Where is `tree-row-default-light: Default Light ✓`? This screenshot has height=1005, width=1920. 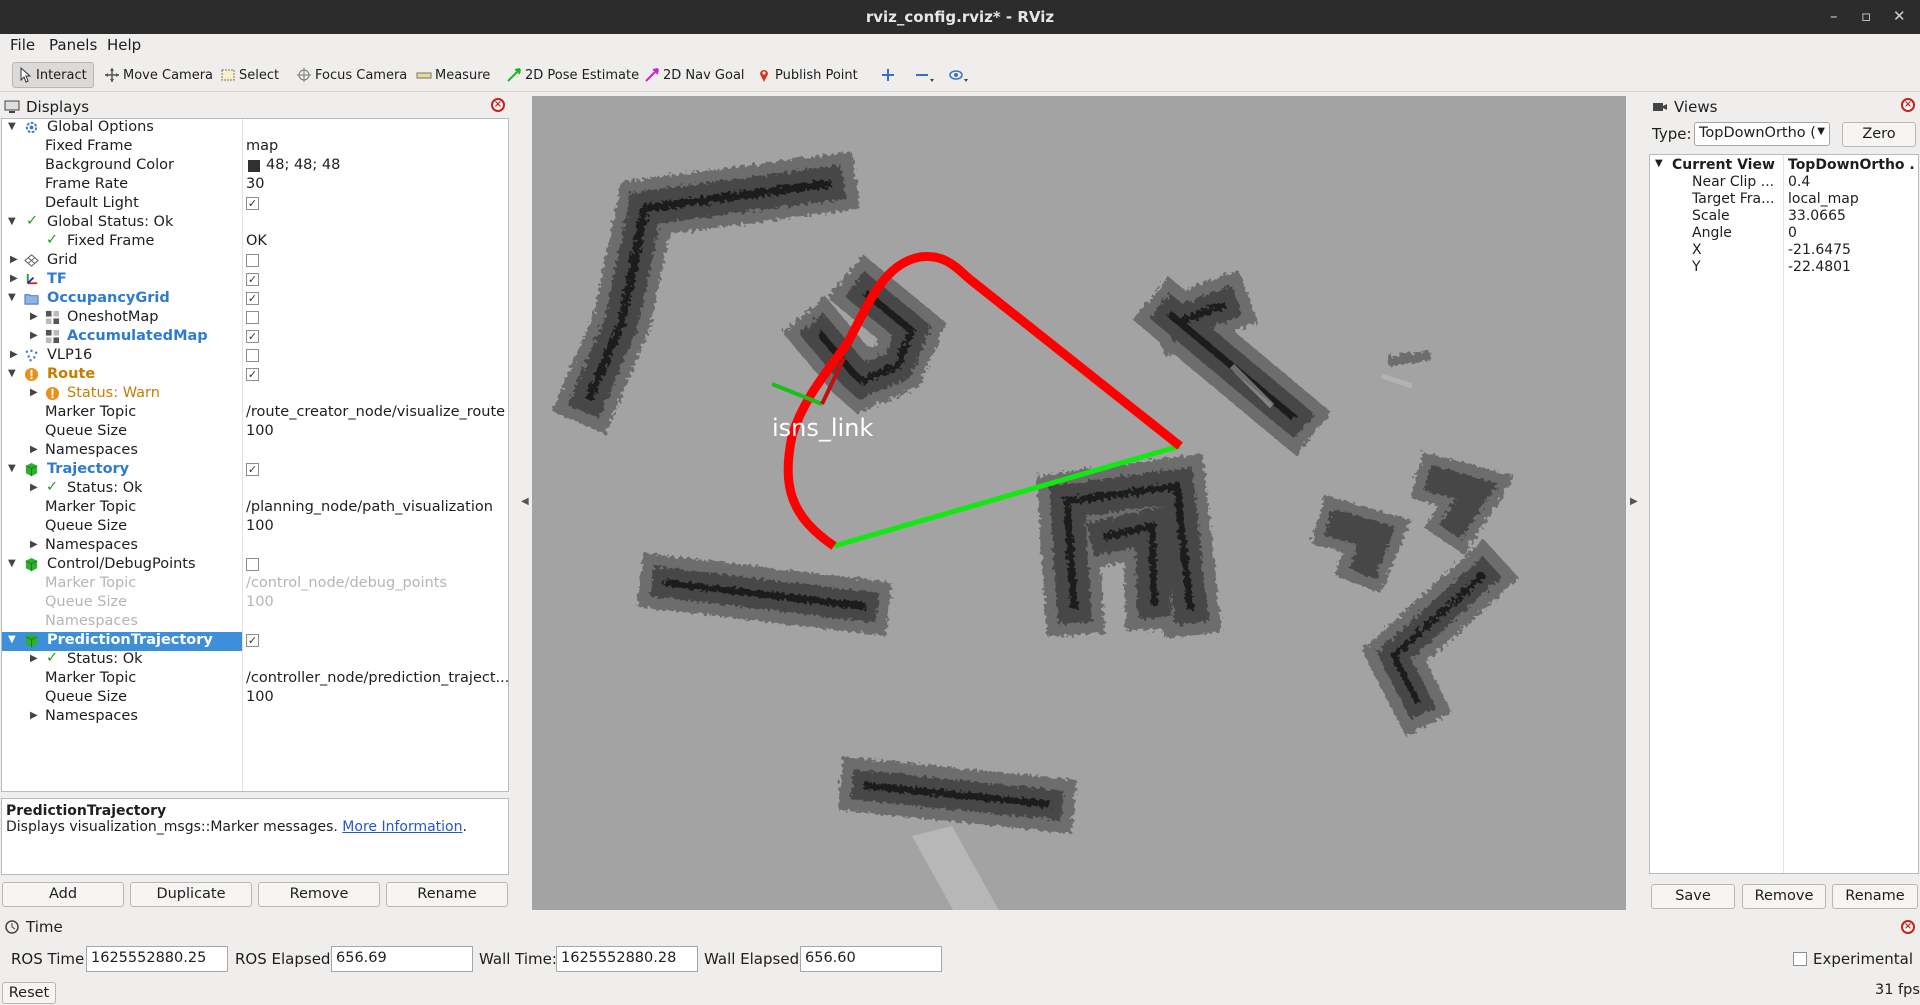
tree-row-default-light: Default Light ✓ is located at coordinates (255, 204).